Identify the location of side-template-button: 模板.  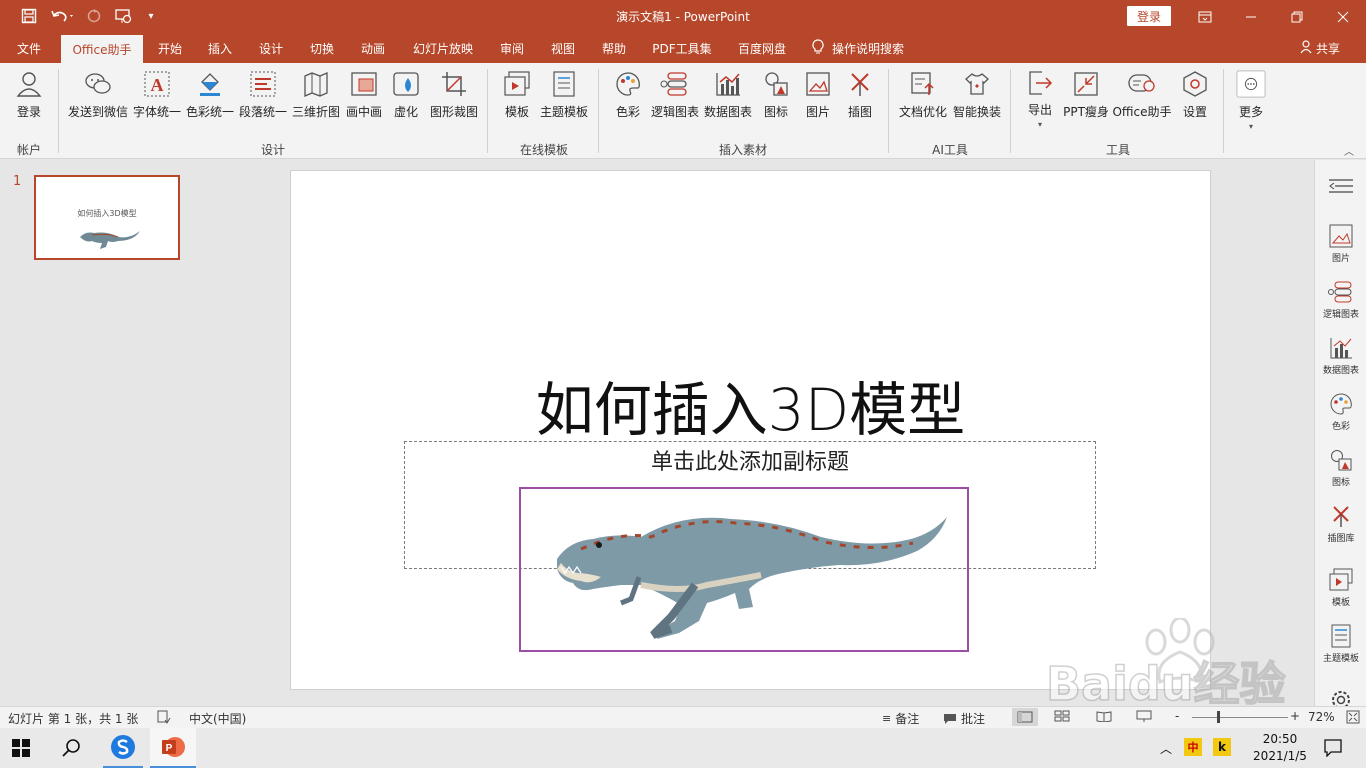
(1340, 588).